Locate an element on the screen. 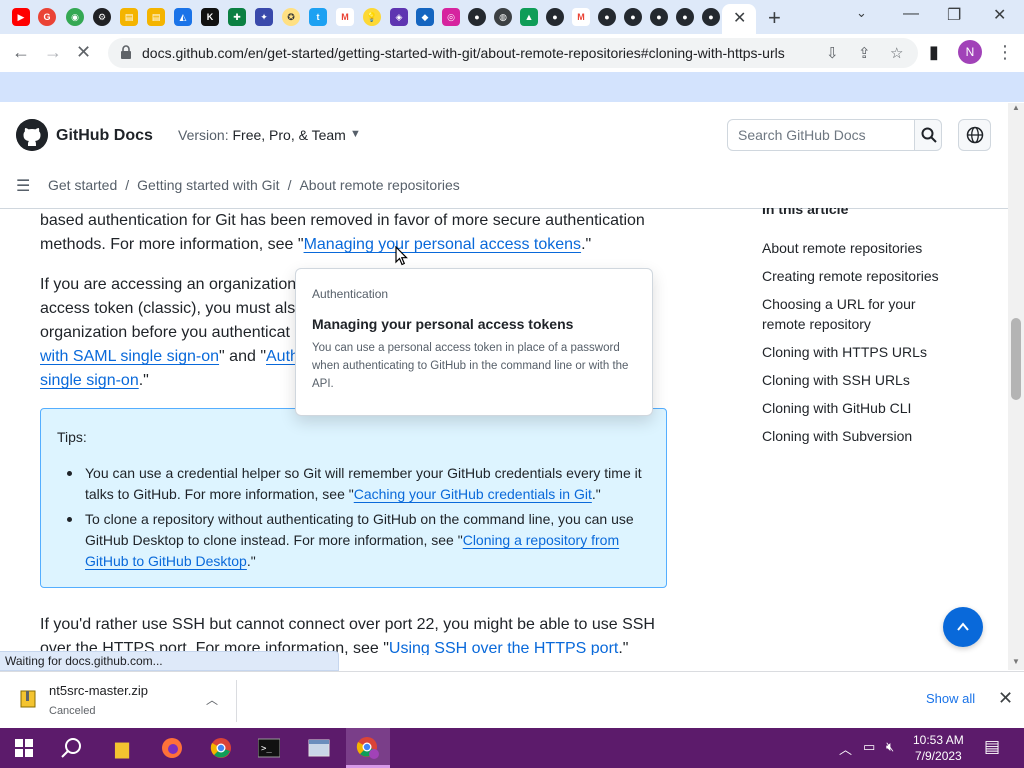  bookmark-star-icon: ☆ is located at coordinates (896, 53).